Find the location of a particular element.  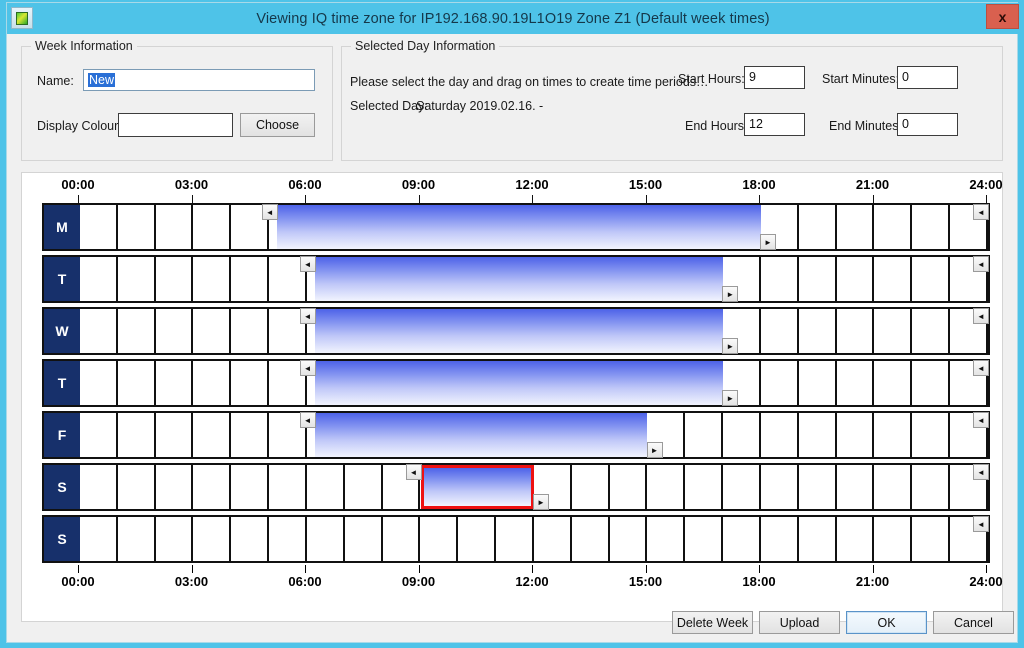

day-row: S ◄ ► ◄ is located at coordinates (516, 487).